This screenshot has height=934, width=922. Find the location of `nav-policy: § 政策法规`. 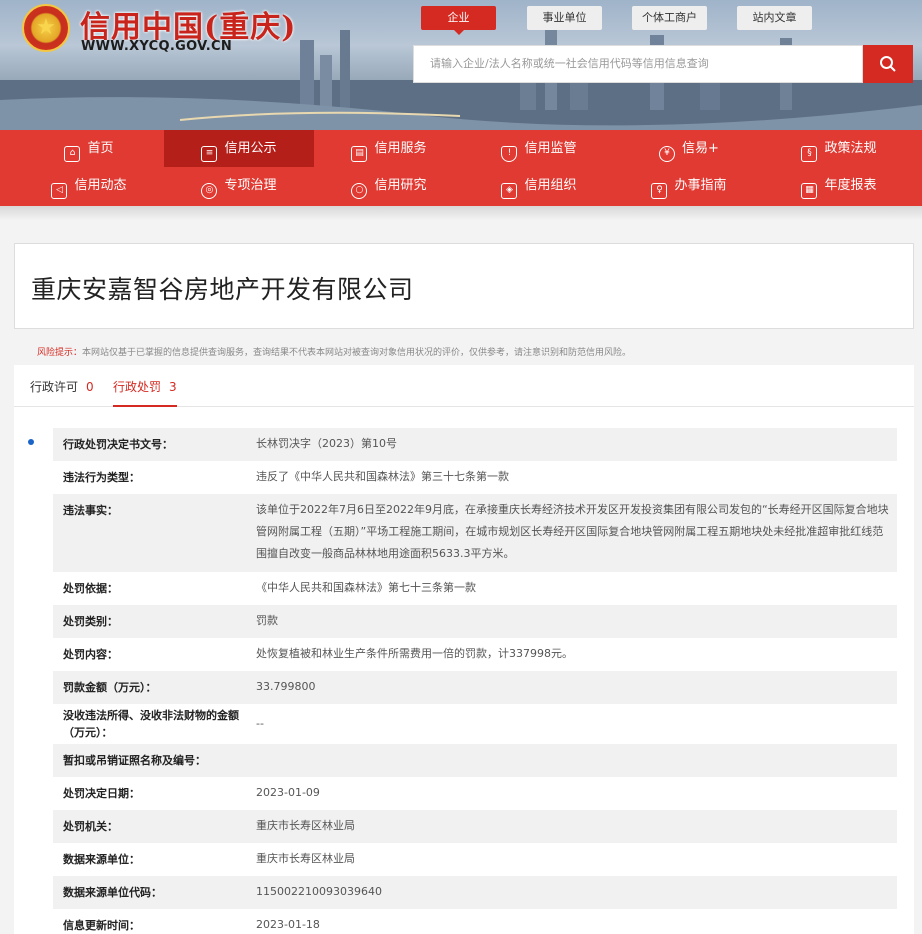

nav-policy: § 政策法规 is located at coordinates (839, 148).